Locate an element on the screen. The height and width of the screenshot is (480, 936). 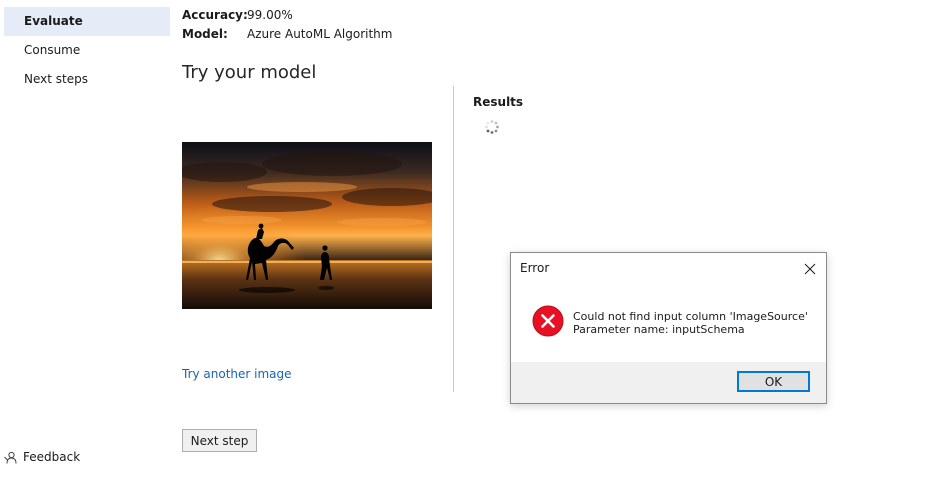
accuracy-value: 99.00% is located at coordinates (270, 15).